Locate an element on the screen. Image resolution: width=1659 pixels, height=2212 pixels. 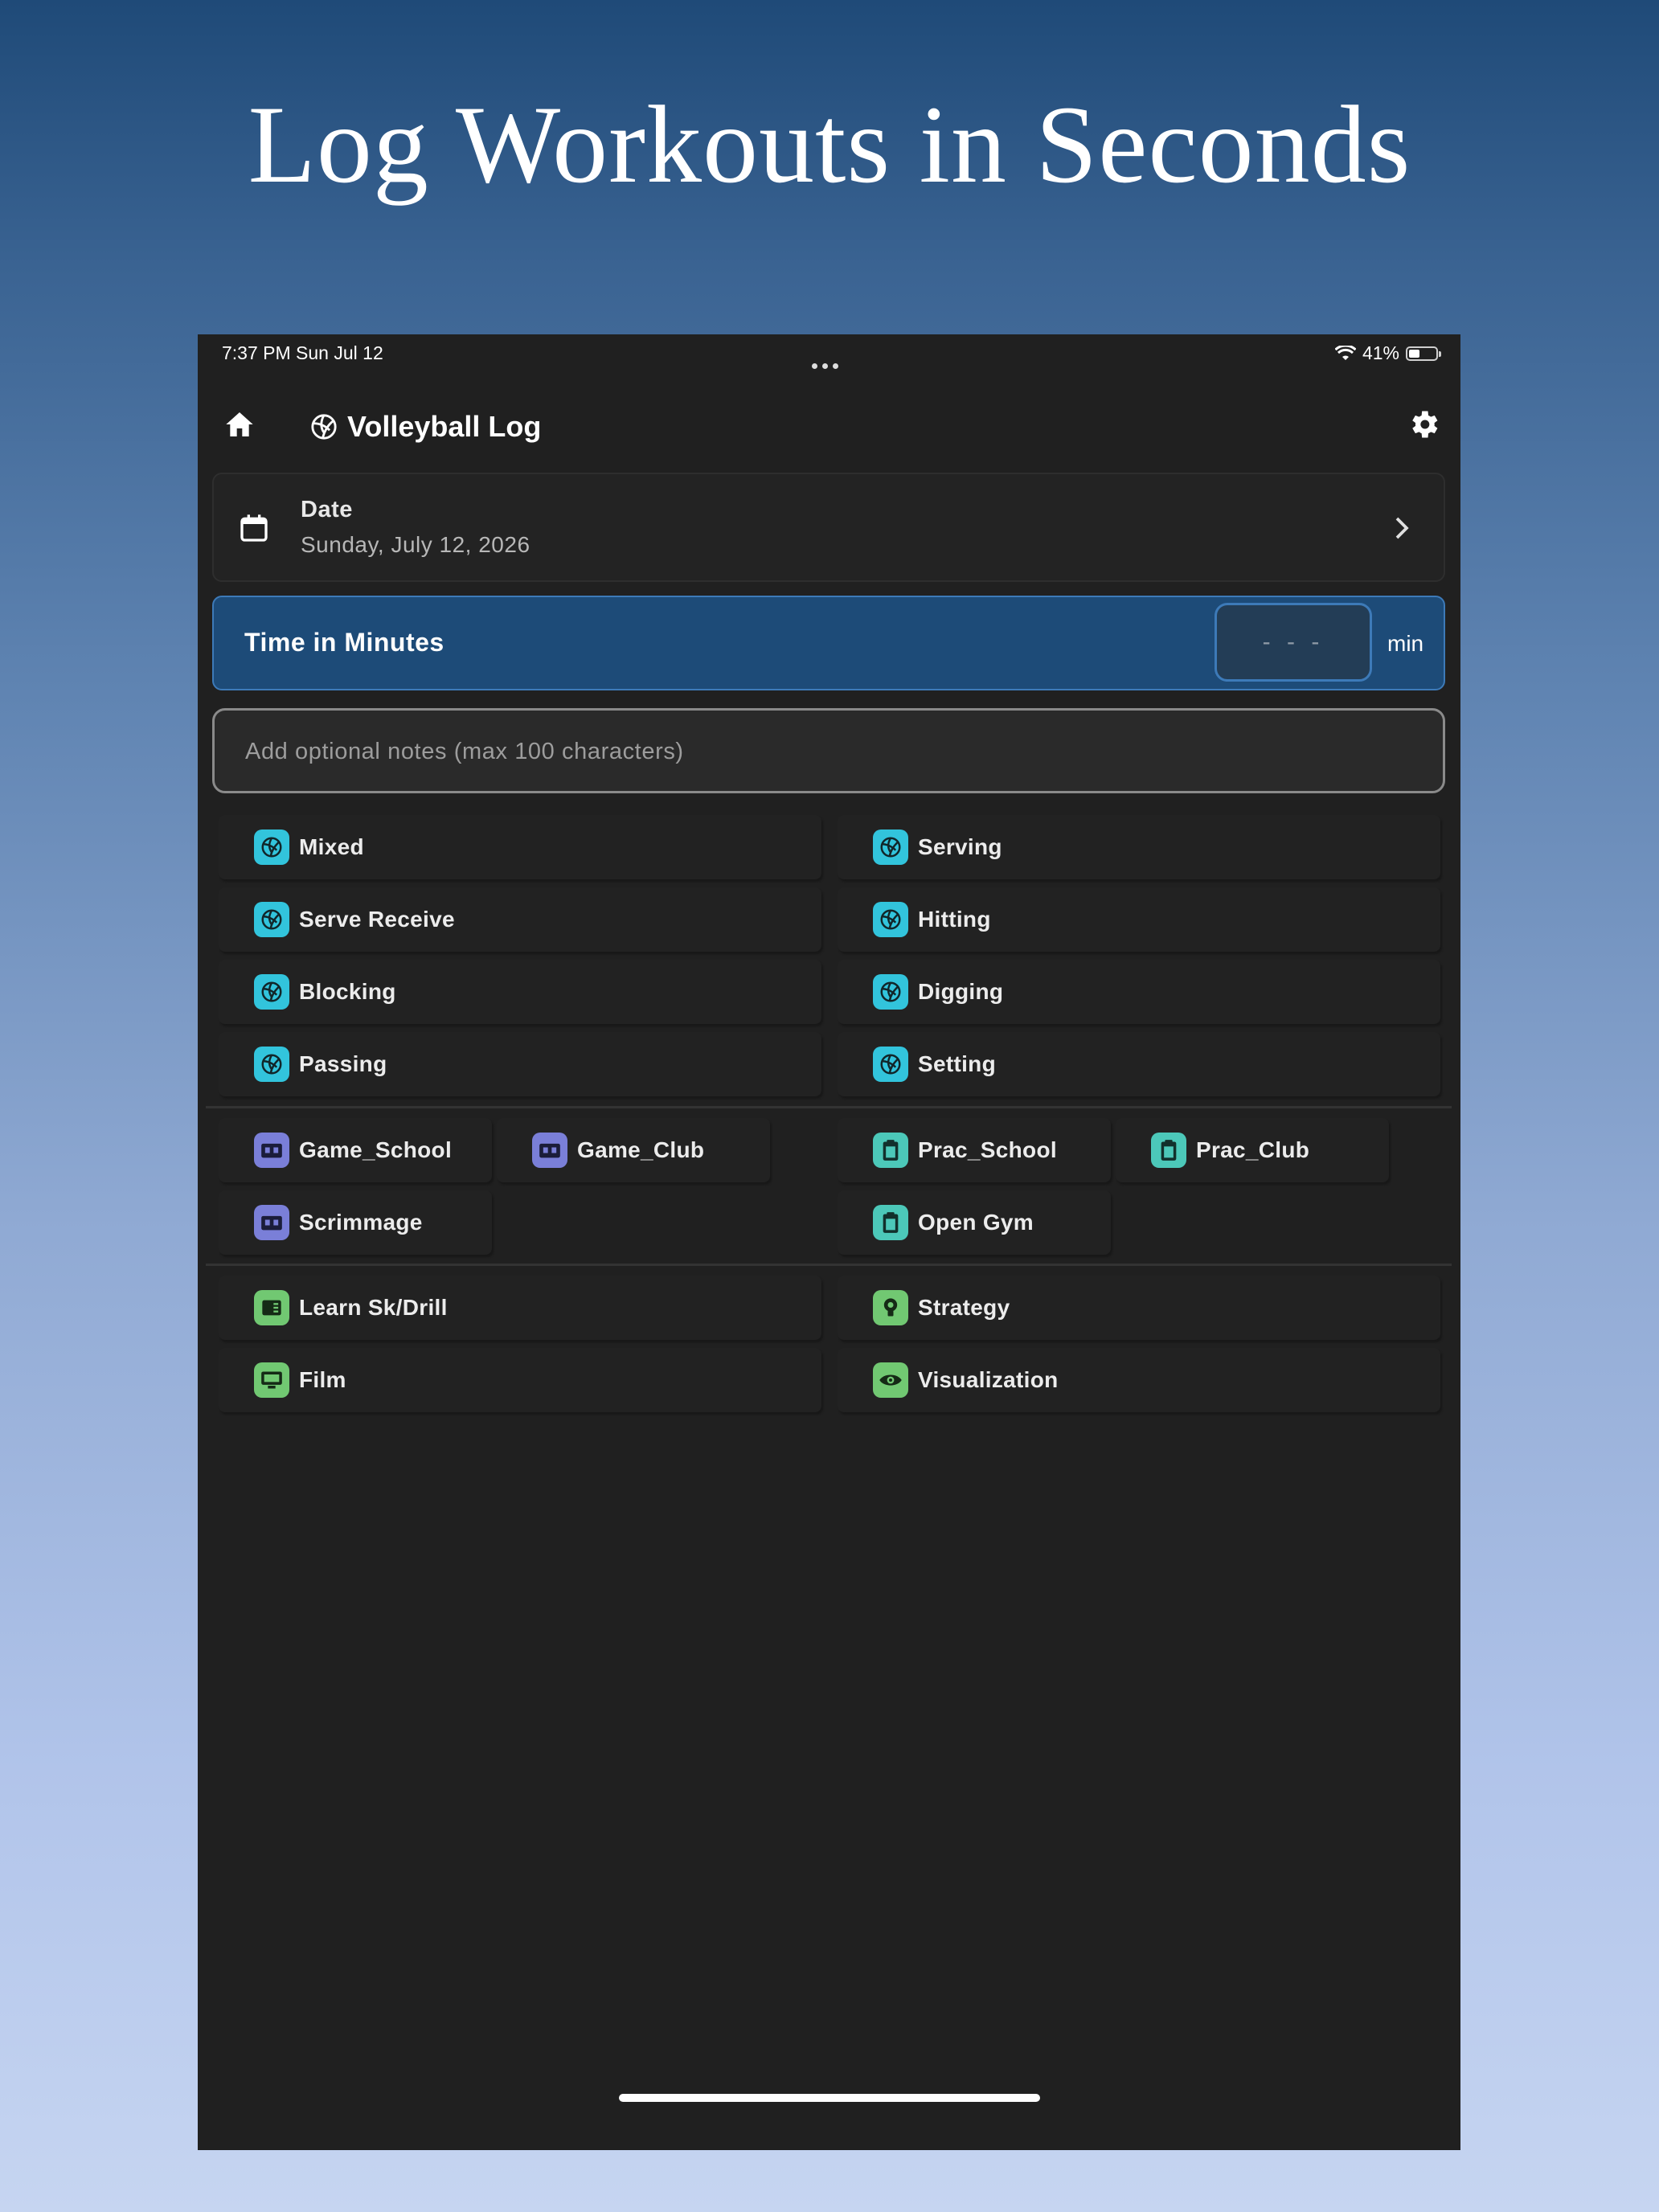
session-chip-game-school: Game_School is located at coordinates (355, 1150).